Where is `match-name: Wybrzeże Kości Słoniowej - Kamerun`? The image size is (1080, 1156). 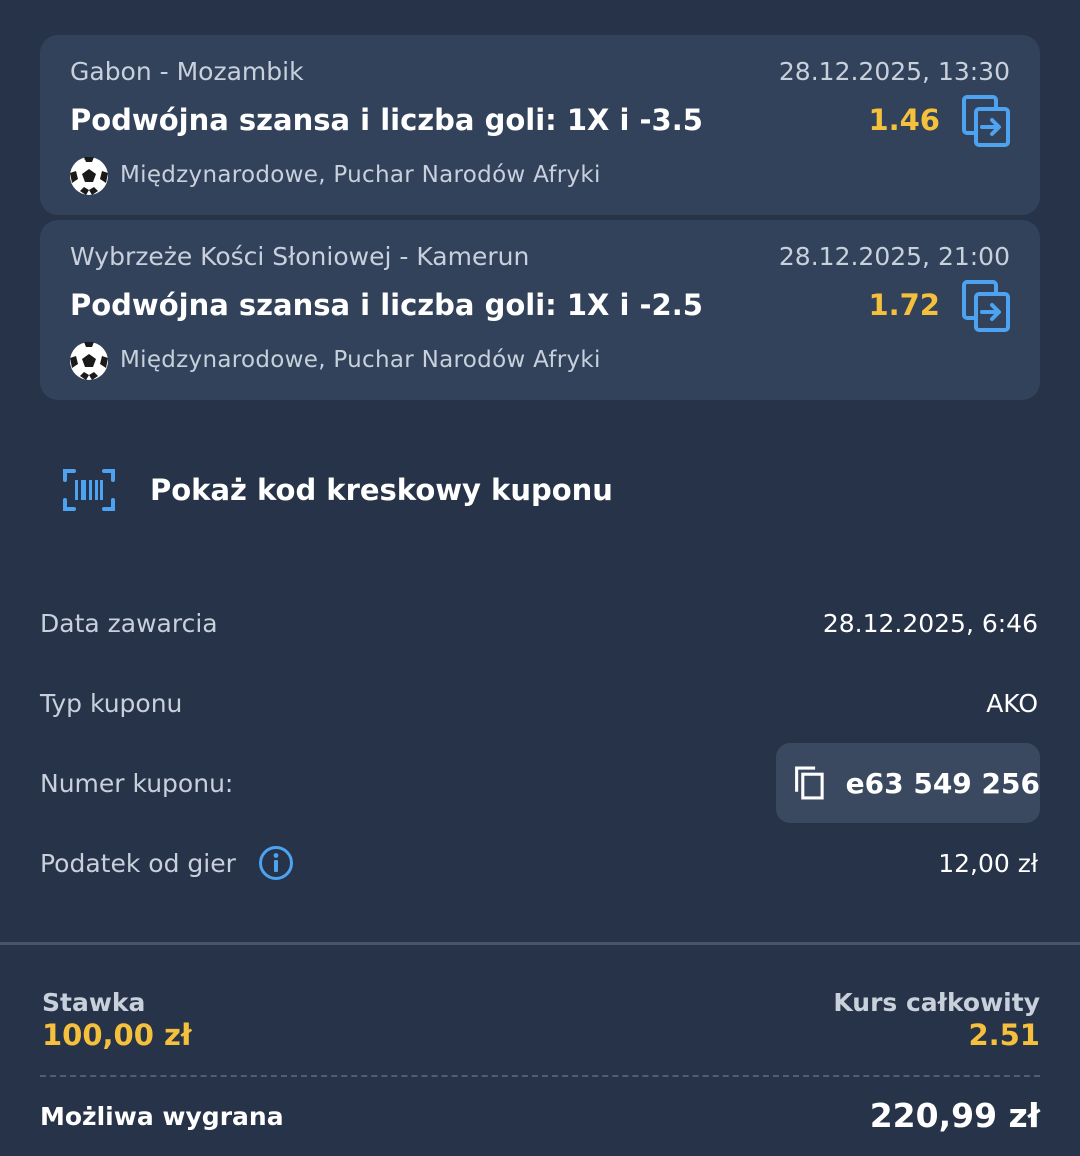
match-name: Wybrzeże Kości Słoniowej - Kamerun is located at coordinates (300, 256).